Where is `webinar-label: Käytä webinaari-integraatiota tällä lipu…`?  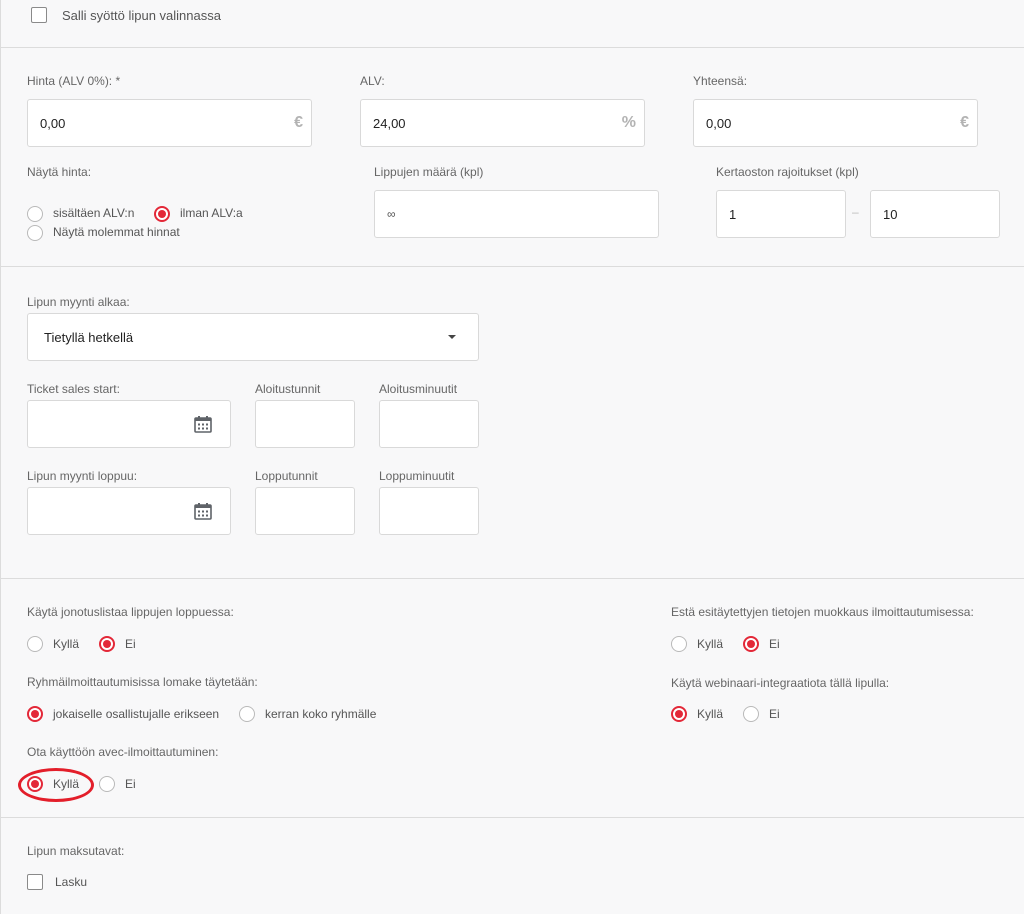 webinar-label: Käytä webinaari-integraatiota tällä lipu… is located at coordinates (780, 683).